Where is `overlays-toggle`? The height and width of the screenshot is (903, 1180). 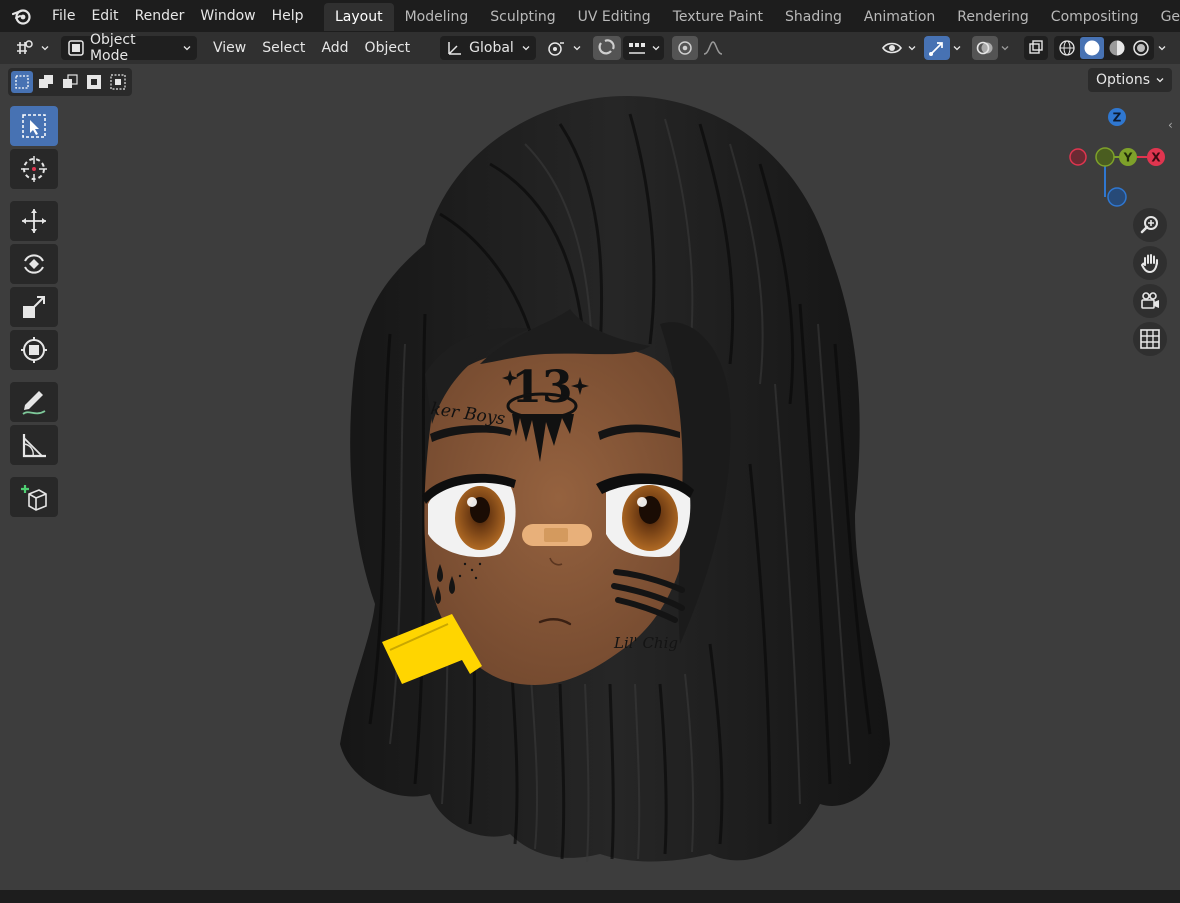
overlays-toggle is located at coordinates (985, 48).